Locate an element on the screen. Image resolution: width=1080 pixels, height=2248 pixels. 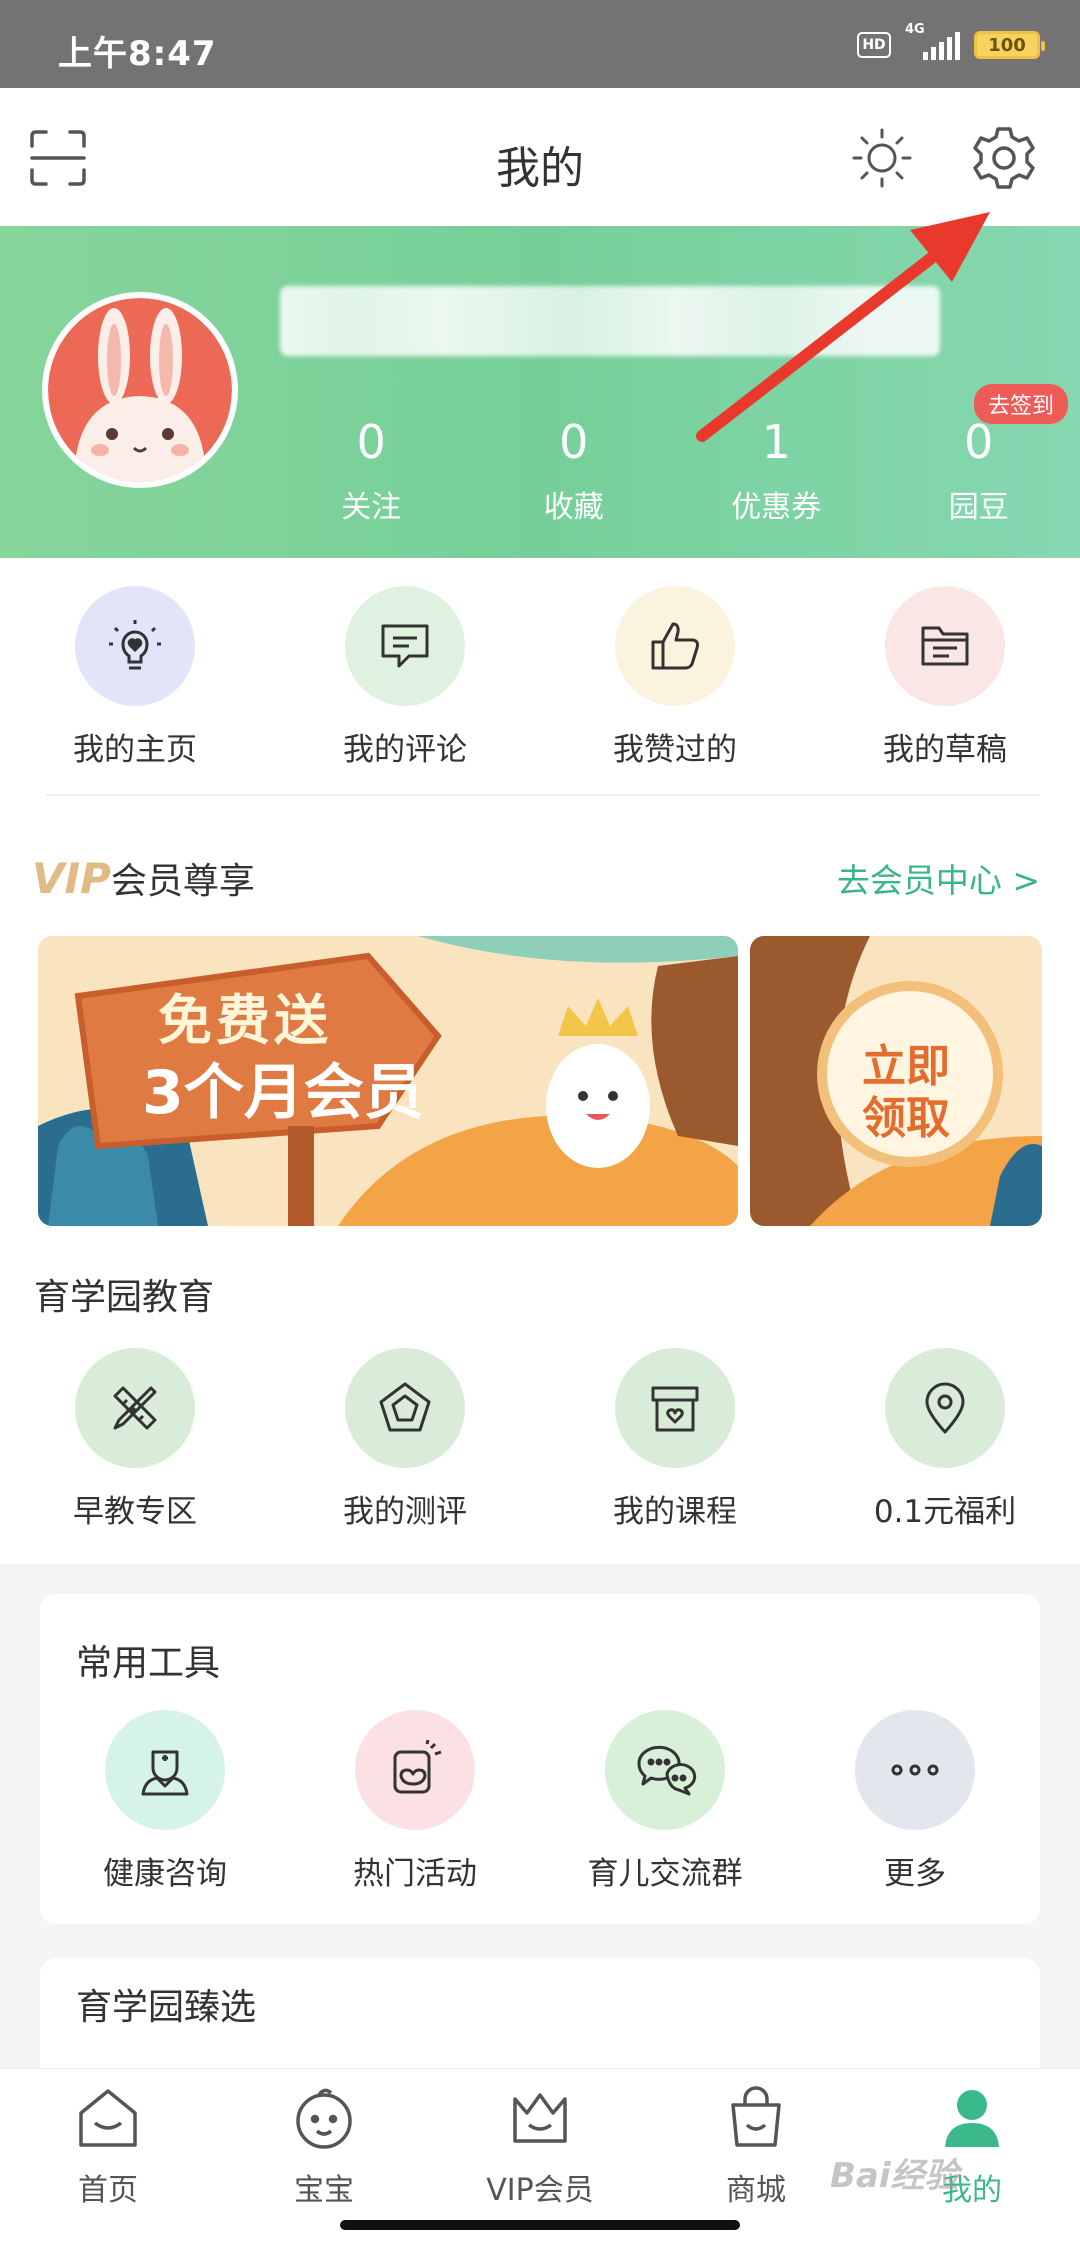
status-icons: HD 4G 100 is located at coordinates (951, 41).